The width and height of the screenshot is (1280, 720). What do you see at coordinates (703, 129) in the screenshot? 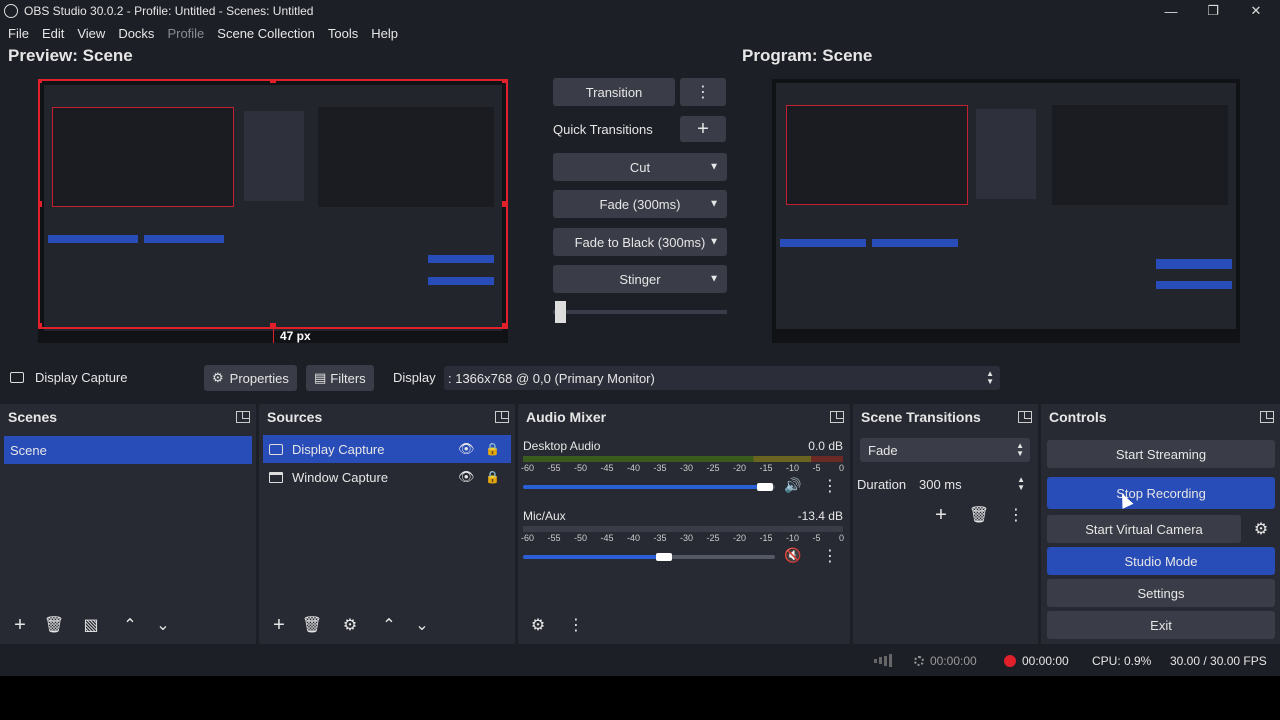
I see `add-quick-transition-icon: +` at bounding box center [703, 129].